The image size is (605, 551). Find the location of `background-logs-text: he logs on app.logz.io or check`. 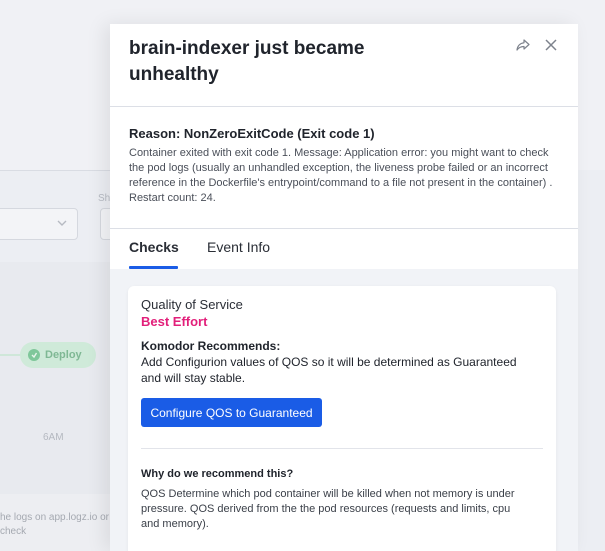

background-logs-text: he logs on app.logz.io or check is located at coordinates (54, 524).